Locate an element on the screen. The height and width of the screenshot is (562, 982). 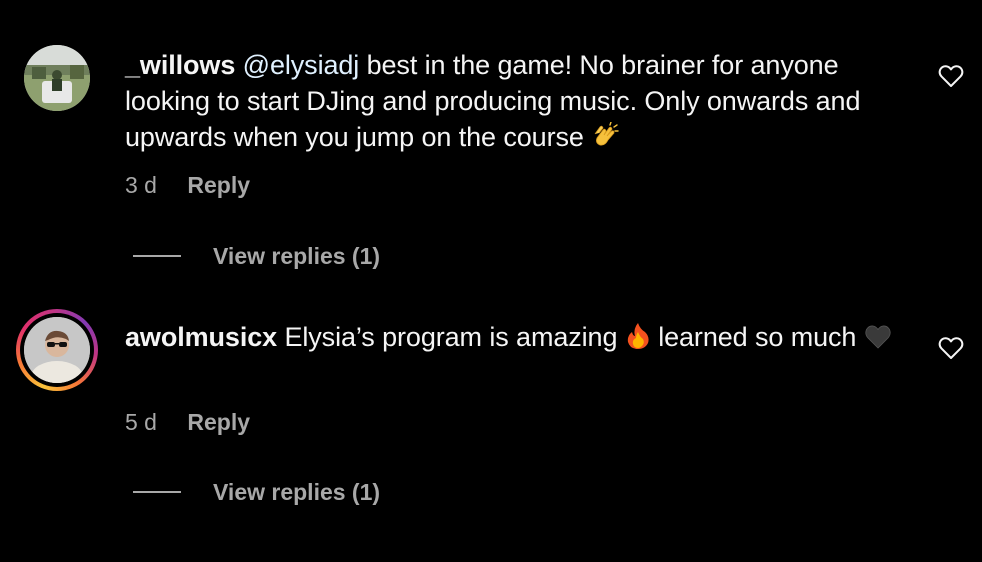
comment-username: _willows is located at coordinates (180, 65).